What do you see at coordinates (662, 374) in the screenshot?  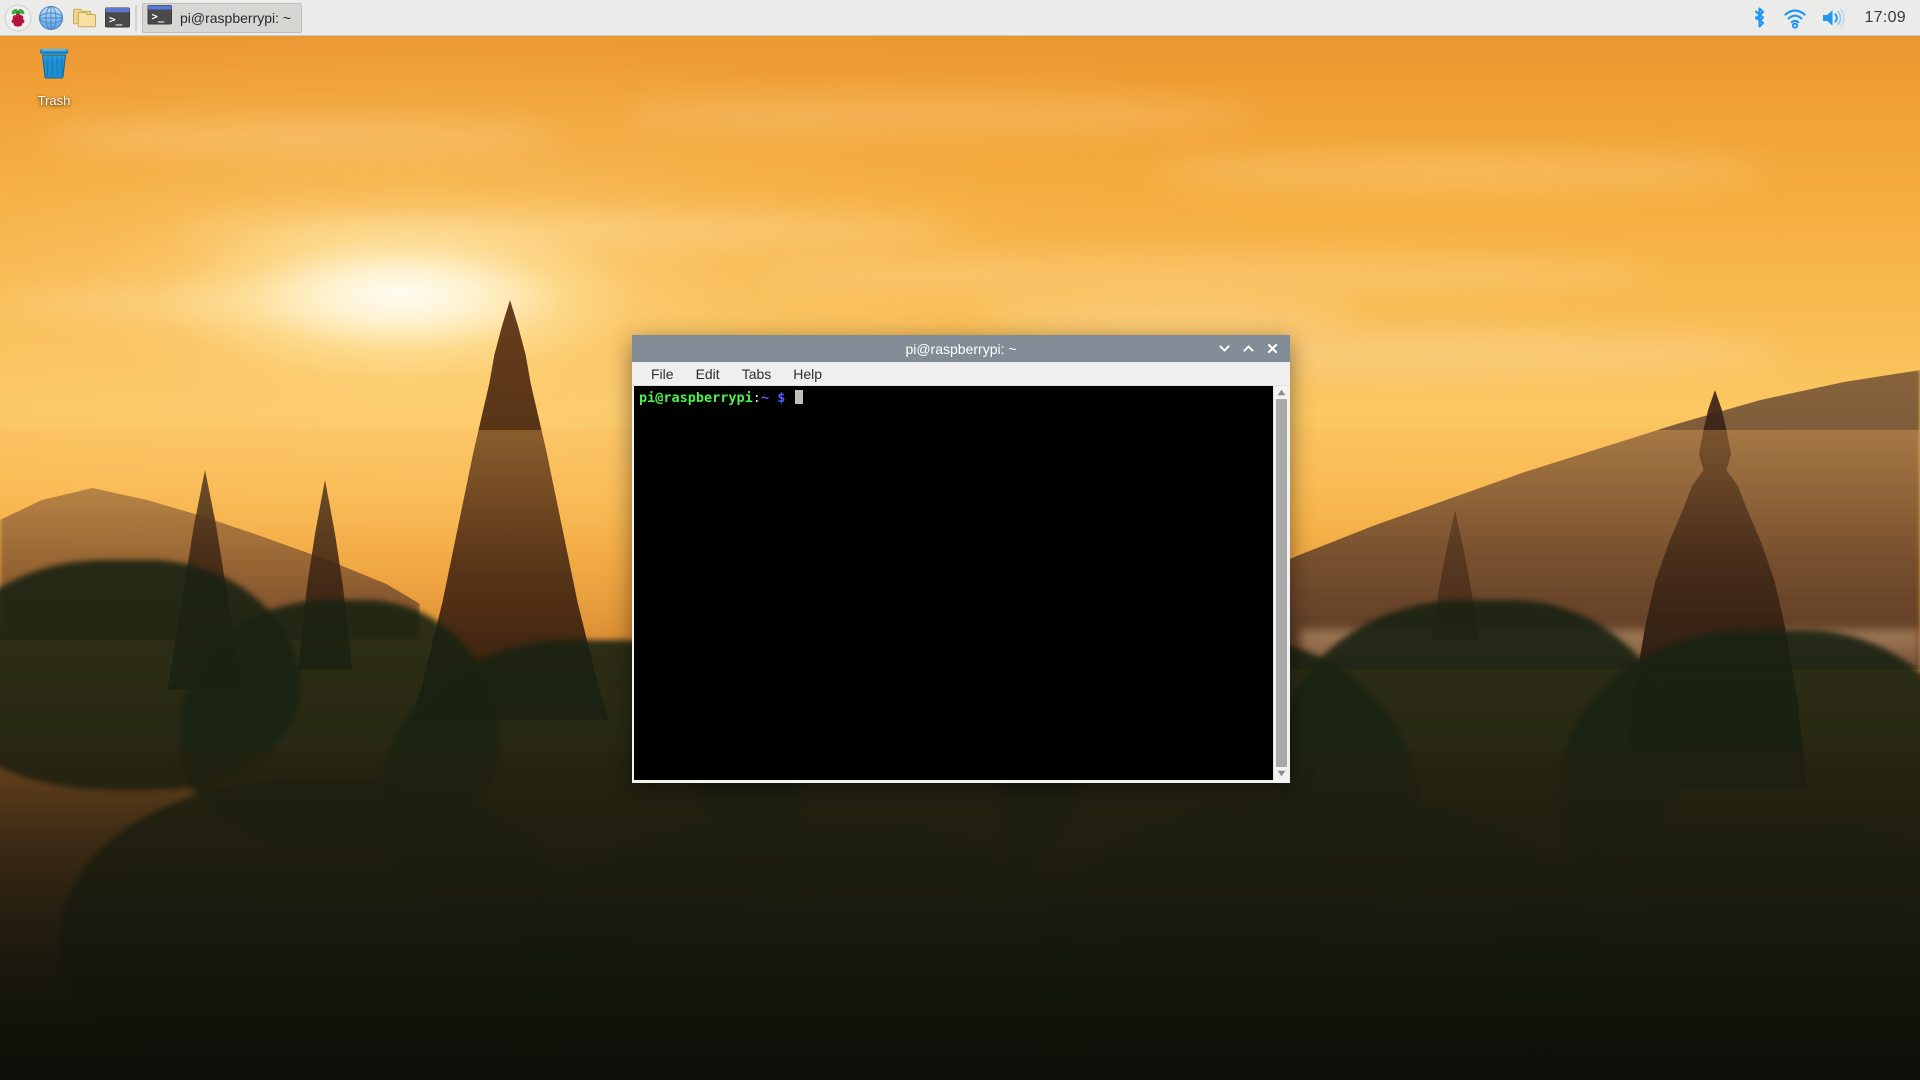 I see `menu-file: File` at bounding box center [662, 374].